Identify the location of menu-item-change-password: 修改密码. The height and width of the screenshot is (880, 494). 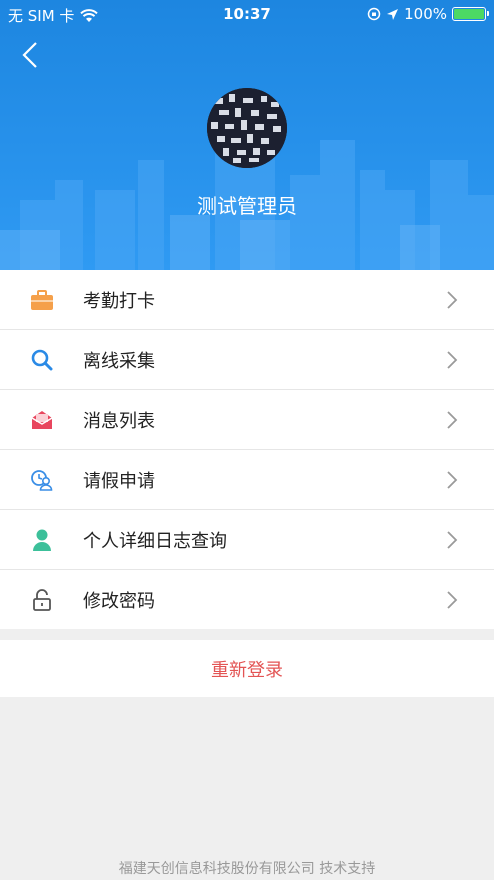
(247, 599).